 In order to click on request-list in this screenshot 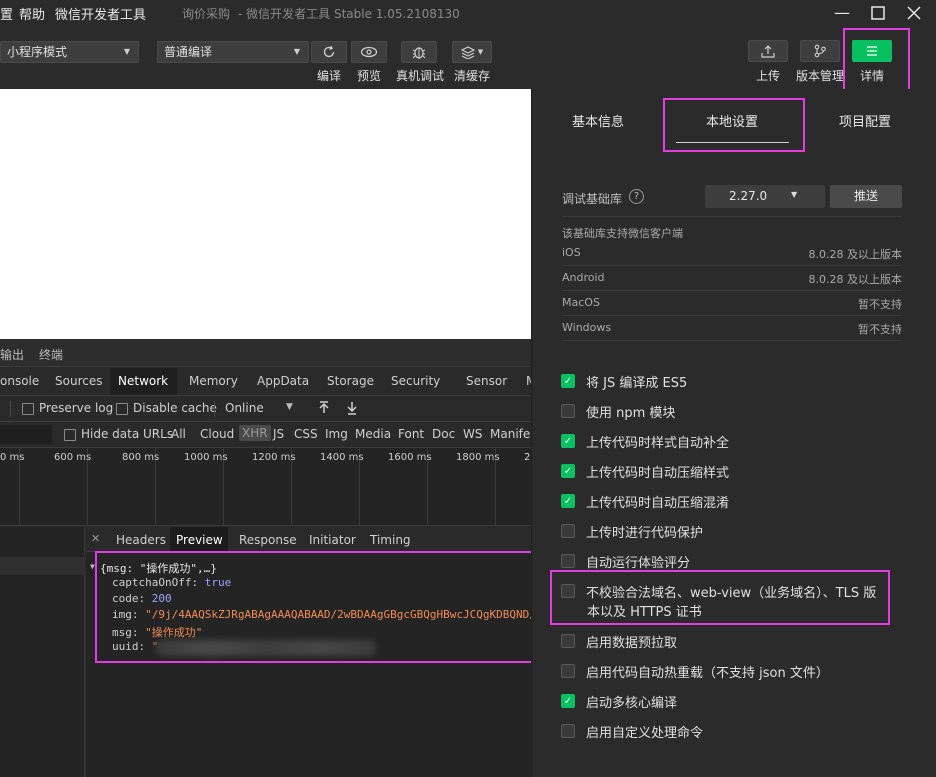, I will do `click(42, 652)`.